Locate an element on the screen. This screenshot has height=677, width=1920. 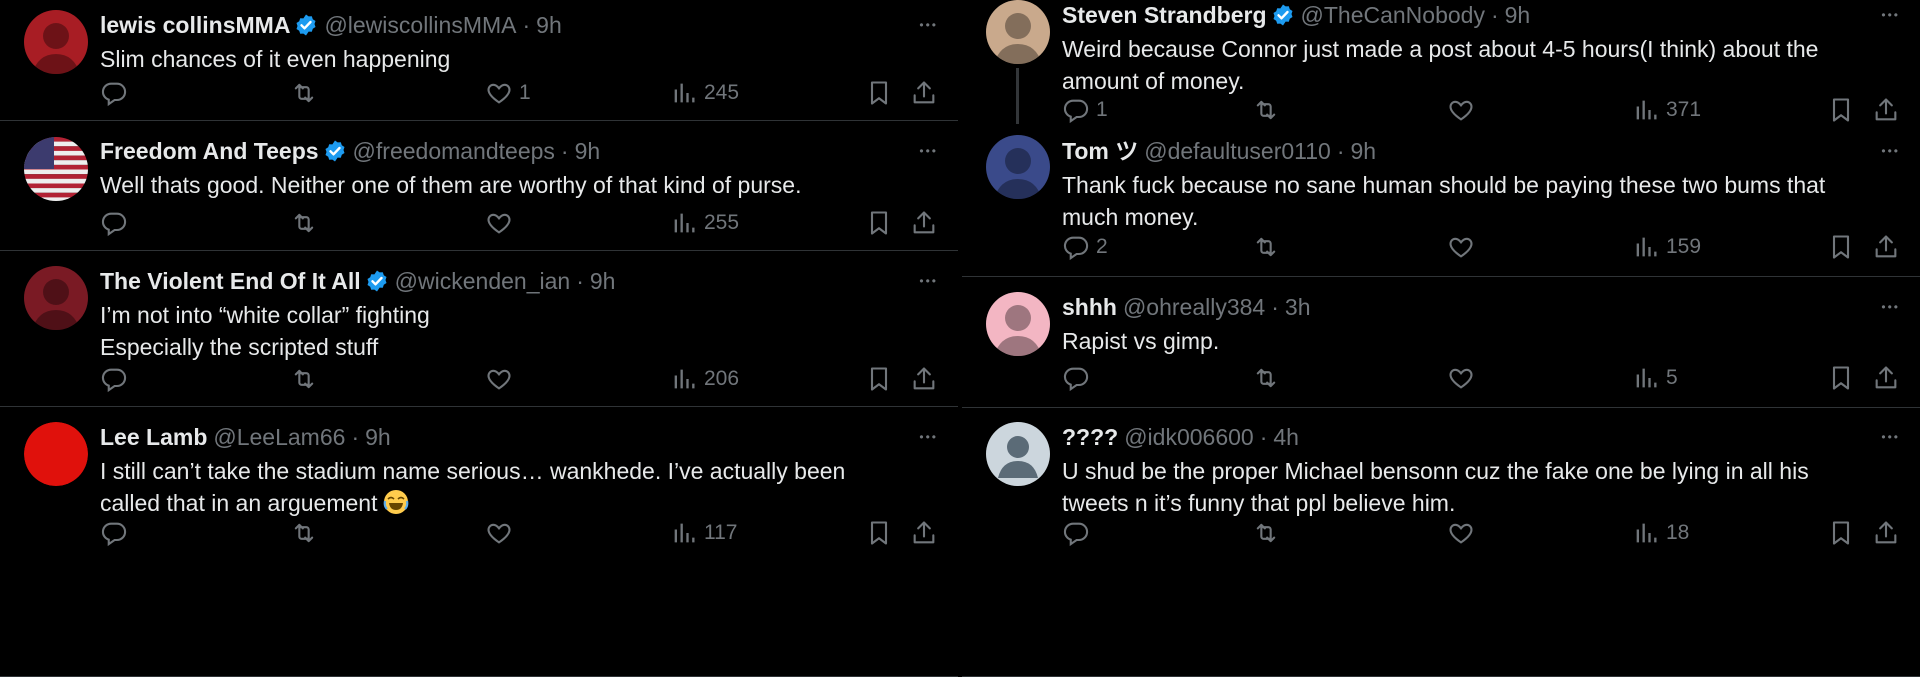
views-button: 206 is located at coordinates (704, 379).